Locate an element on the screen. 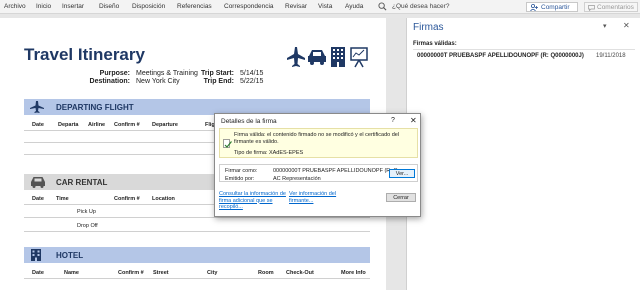  signer-label: Firmar como: is located at coordinates (241, 171).